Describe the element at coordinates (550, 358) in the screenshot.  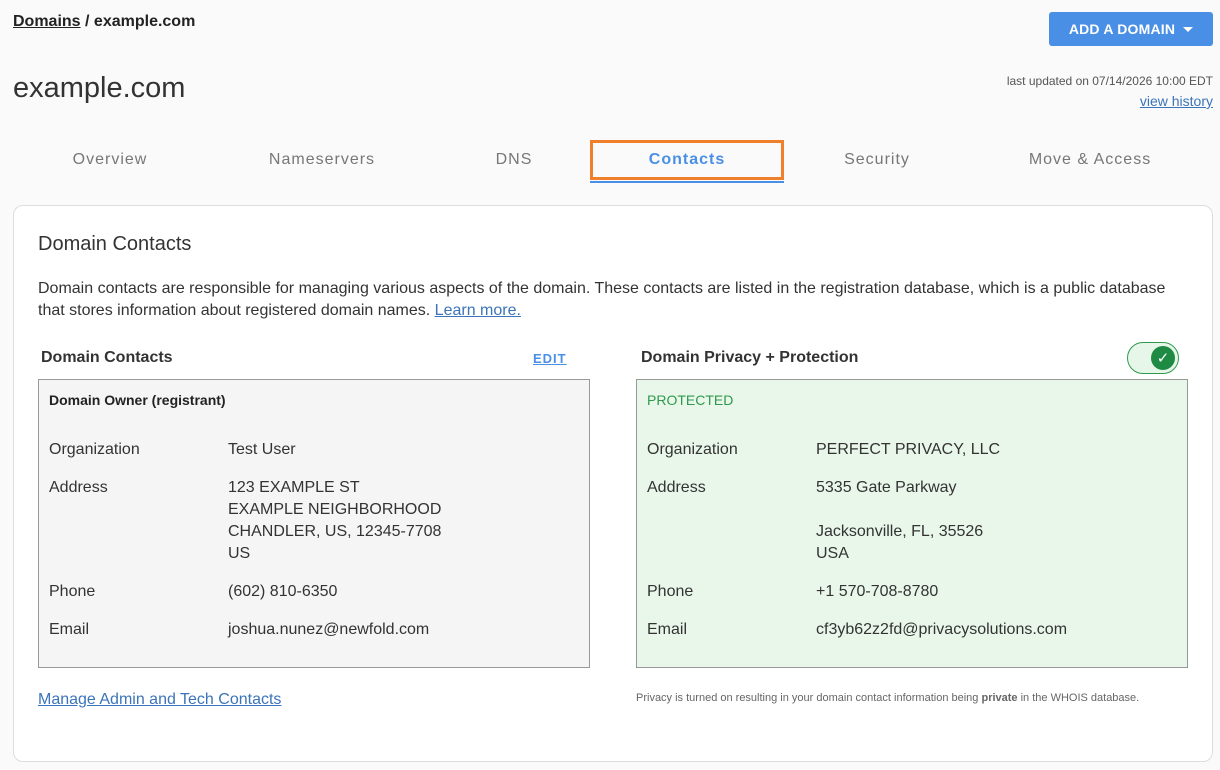
I see `edit-contacts-button: EDIT` at that location.